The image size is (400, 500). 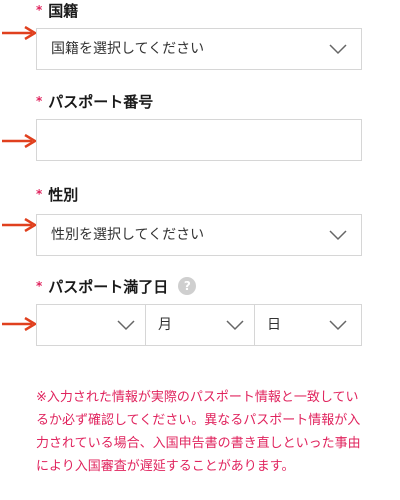 I want to click on expiry-day-select: 日, so click(x=308, y=325).